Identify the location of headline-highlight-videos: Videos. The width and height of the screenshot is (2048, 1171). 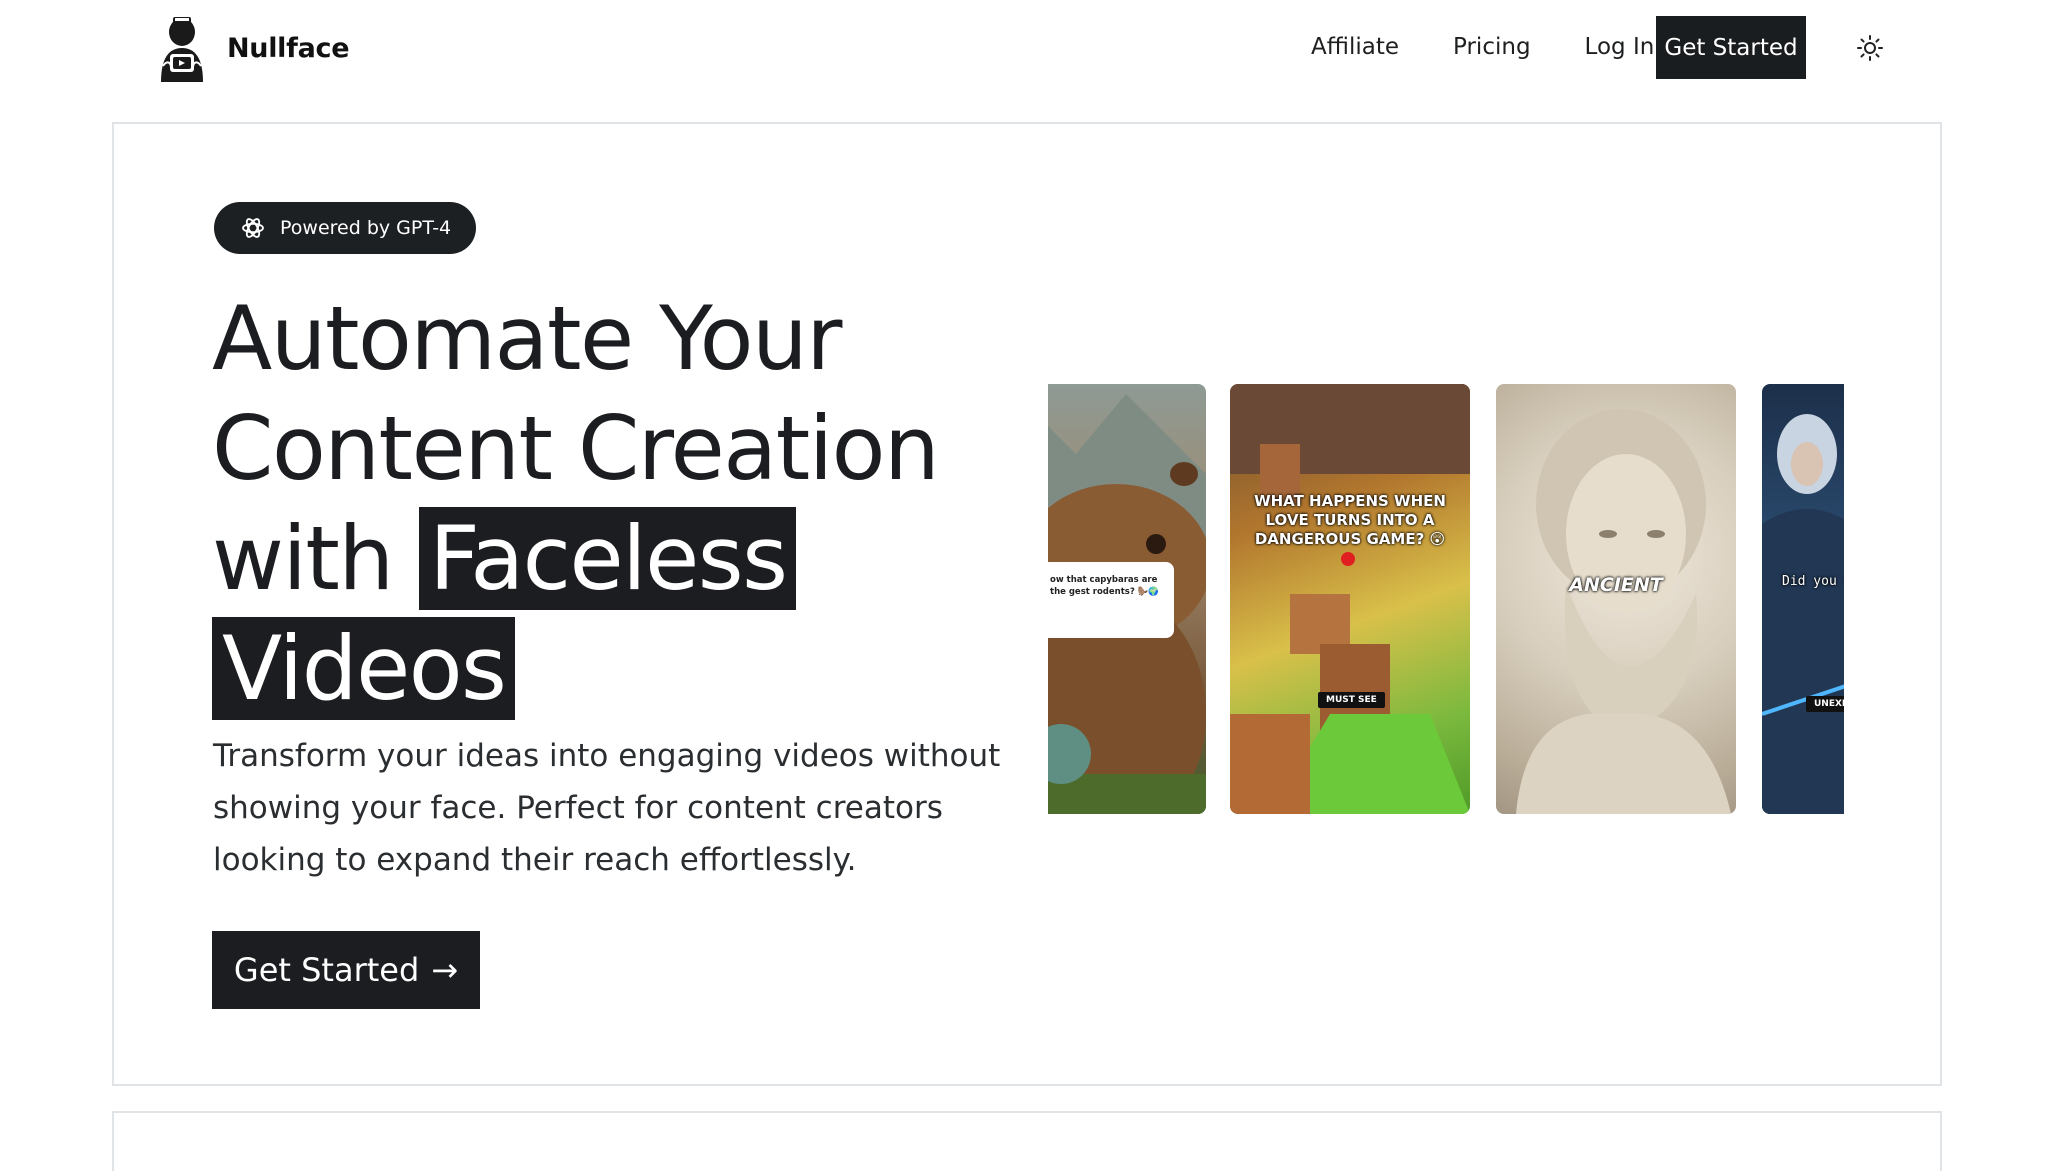
(364, 668).